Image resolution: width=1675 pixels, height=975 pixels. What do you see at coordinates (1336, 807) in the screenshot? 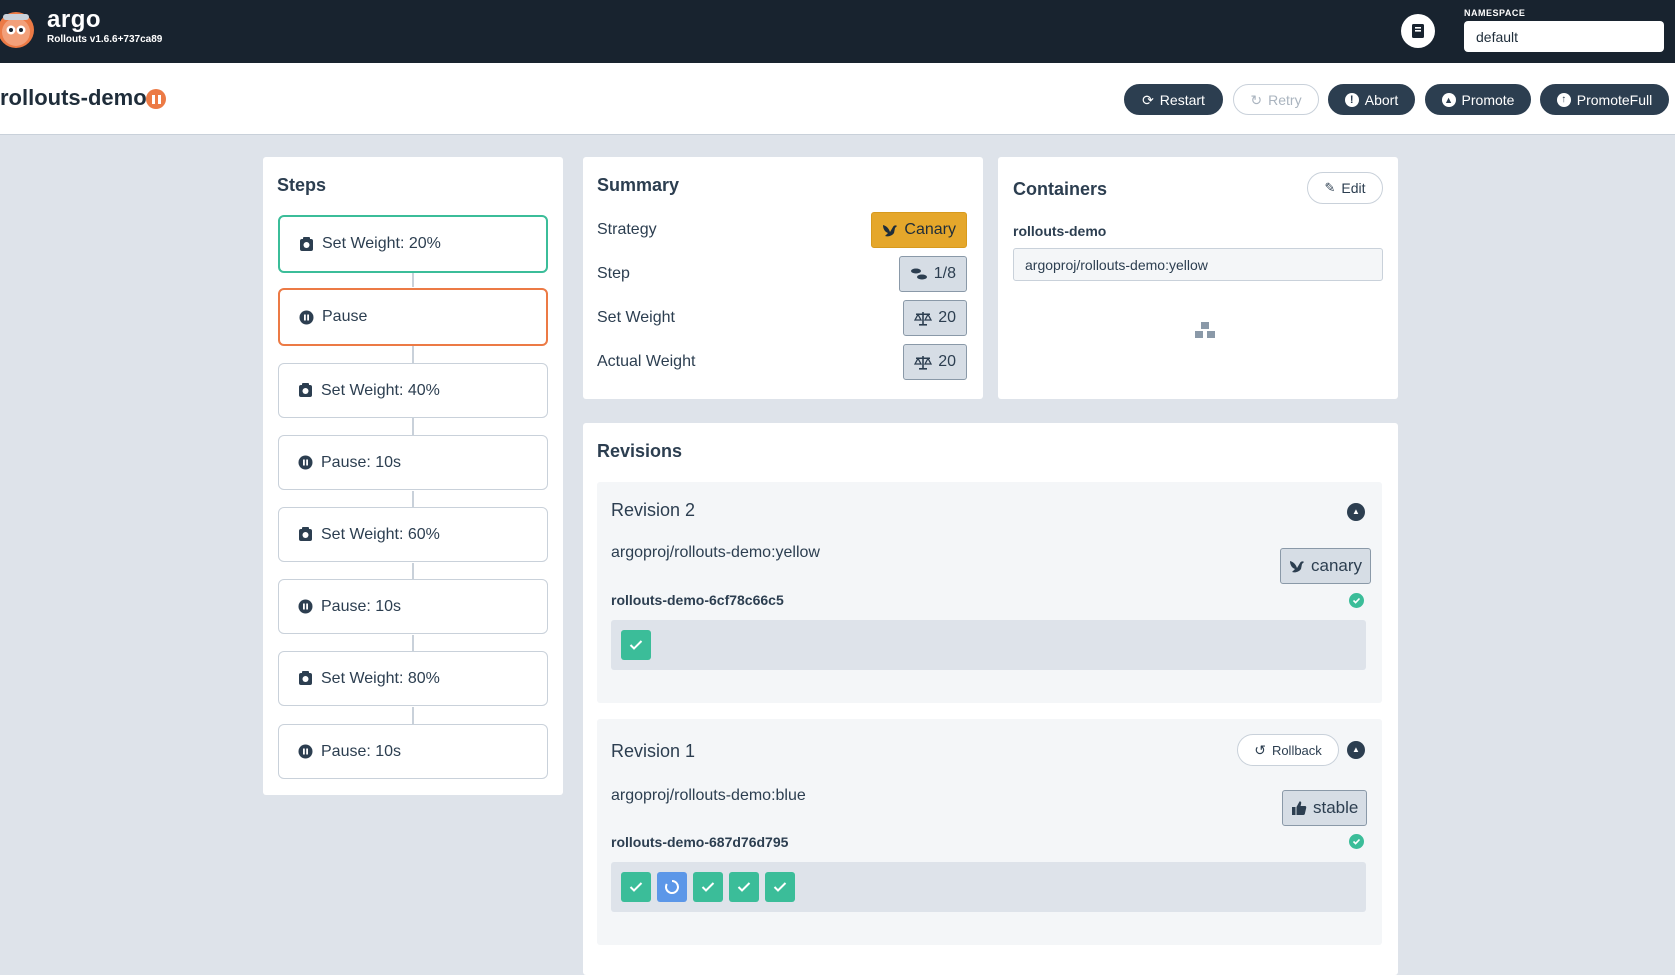
I see `revision-tag-label: stable` at bounding box center [1336, 807].